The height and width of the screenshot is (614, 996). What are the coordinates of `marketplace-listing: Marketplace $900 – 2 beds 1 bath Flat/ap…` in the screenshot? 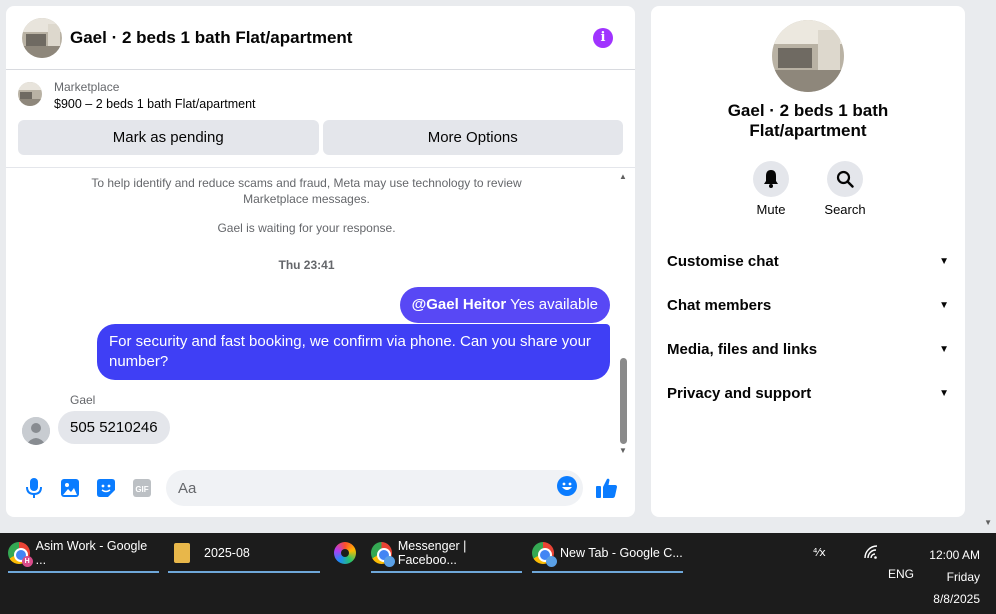 It's located at (320, 119).